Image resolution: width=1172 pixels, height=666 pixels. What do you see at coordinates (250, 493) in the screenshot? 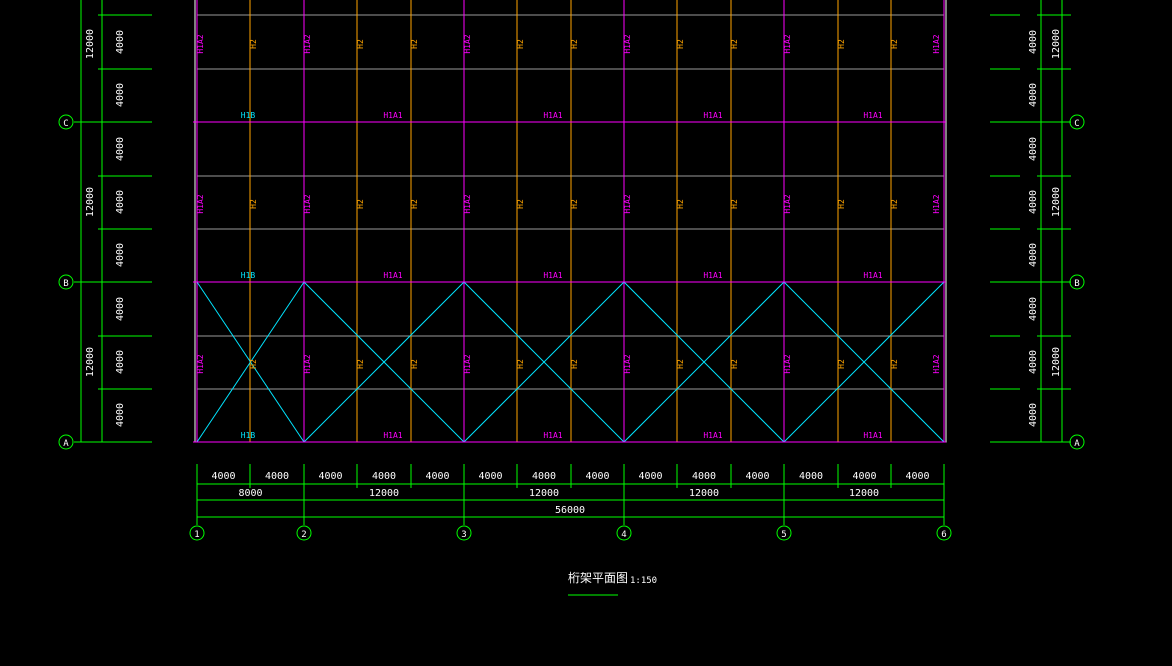
I see `dim-text-bay: 8000` at bounding box center [250, 493].